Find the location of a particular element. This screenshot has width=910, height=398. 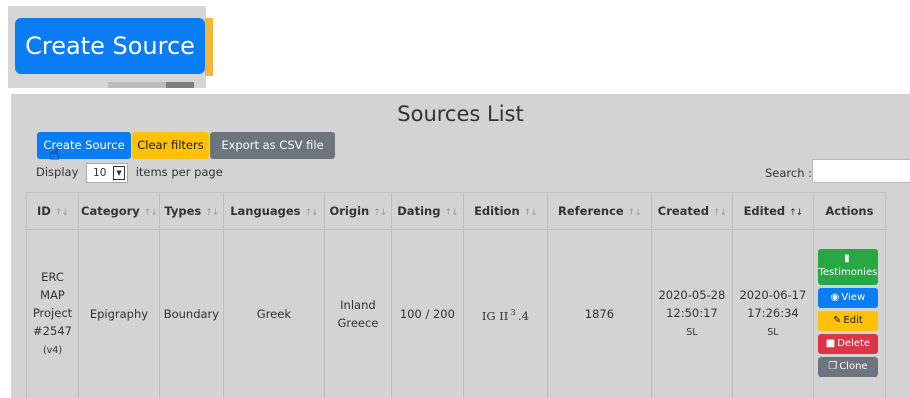

page-title: Sources List is located at coordinates (460, 114).